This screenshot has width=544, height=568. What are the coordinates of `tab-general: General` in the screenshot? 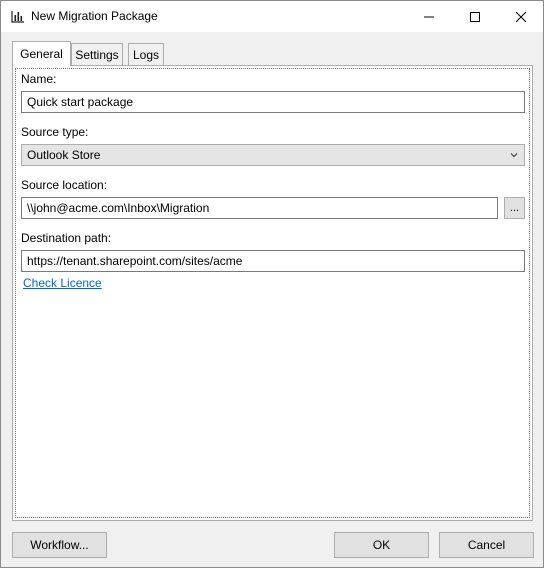 It's located at (41, 53).